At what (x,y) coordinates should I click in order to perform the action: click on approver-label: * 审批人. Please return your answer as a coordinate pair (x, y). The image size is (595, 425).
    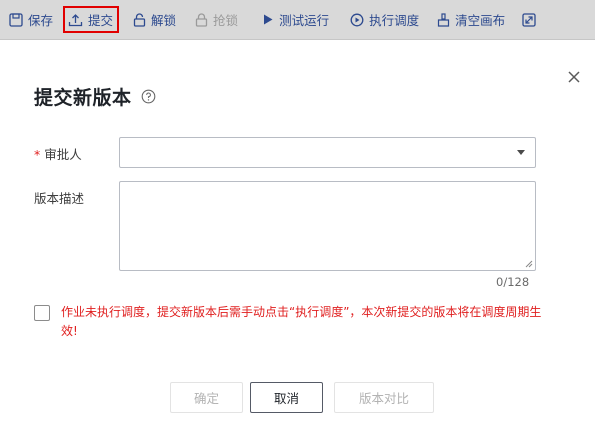
    Looking at the image, I should click on (58, 153).